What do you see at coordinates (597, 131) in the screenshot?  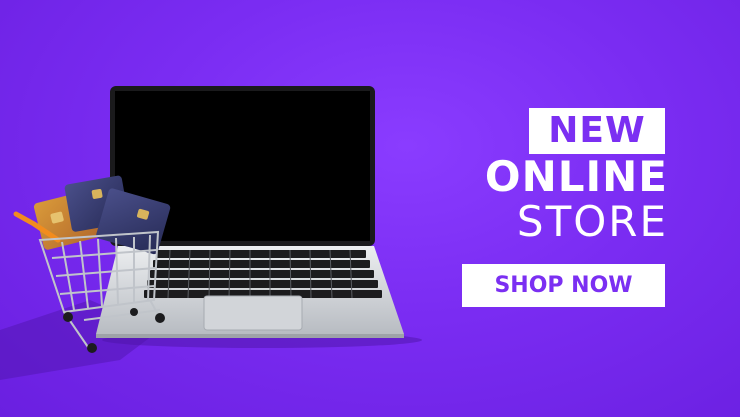 I see `headline-new: NEW` at bounding box center [597, 131].